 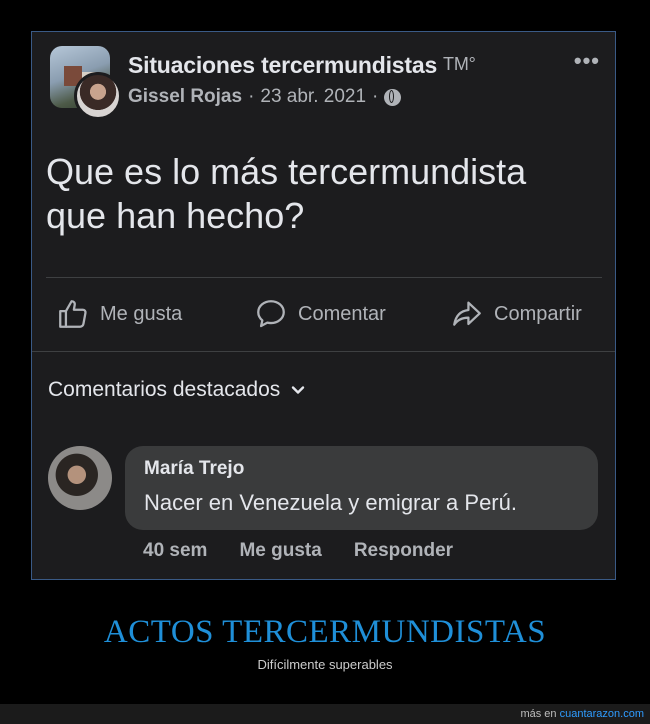 What do you see at coordinates (330, 502) in the screenshot?
I see `comment-text: Nacer en Venezuela y emigrar a Perú.` at bounding box center [330, 502].